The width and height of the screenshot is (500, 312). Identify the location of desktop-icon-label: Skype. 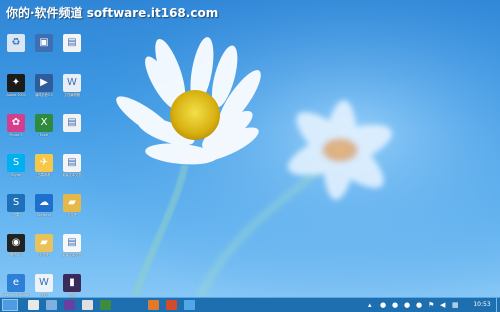
(16, 175).